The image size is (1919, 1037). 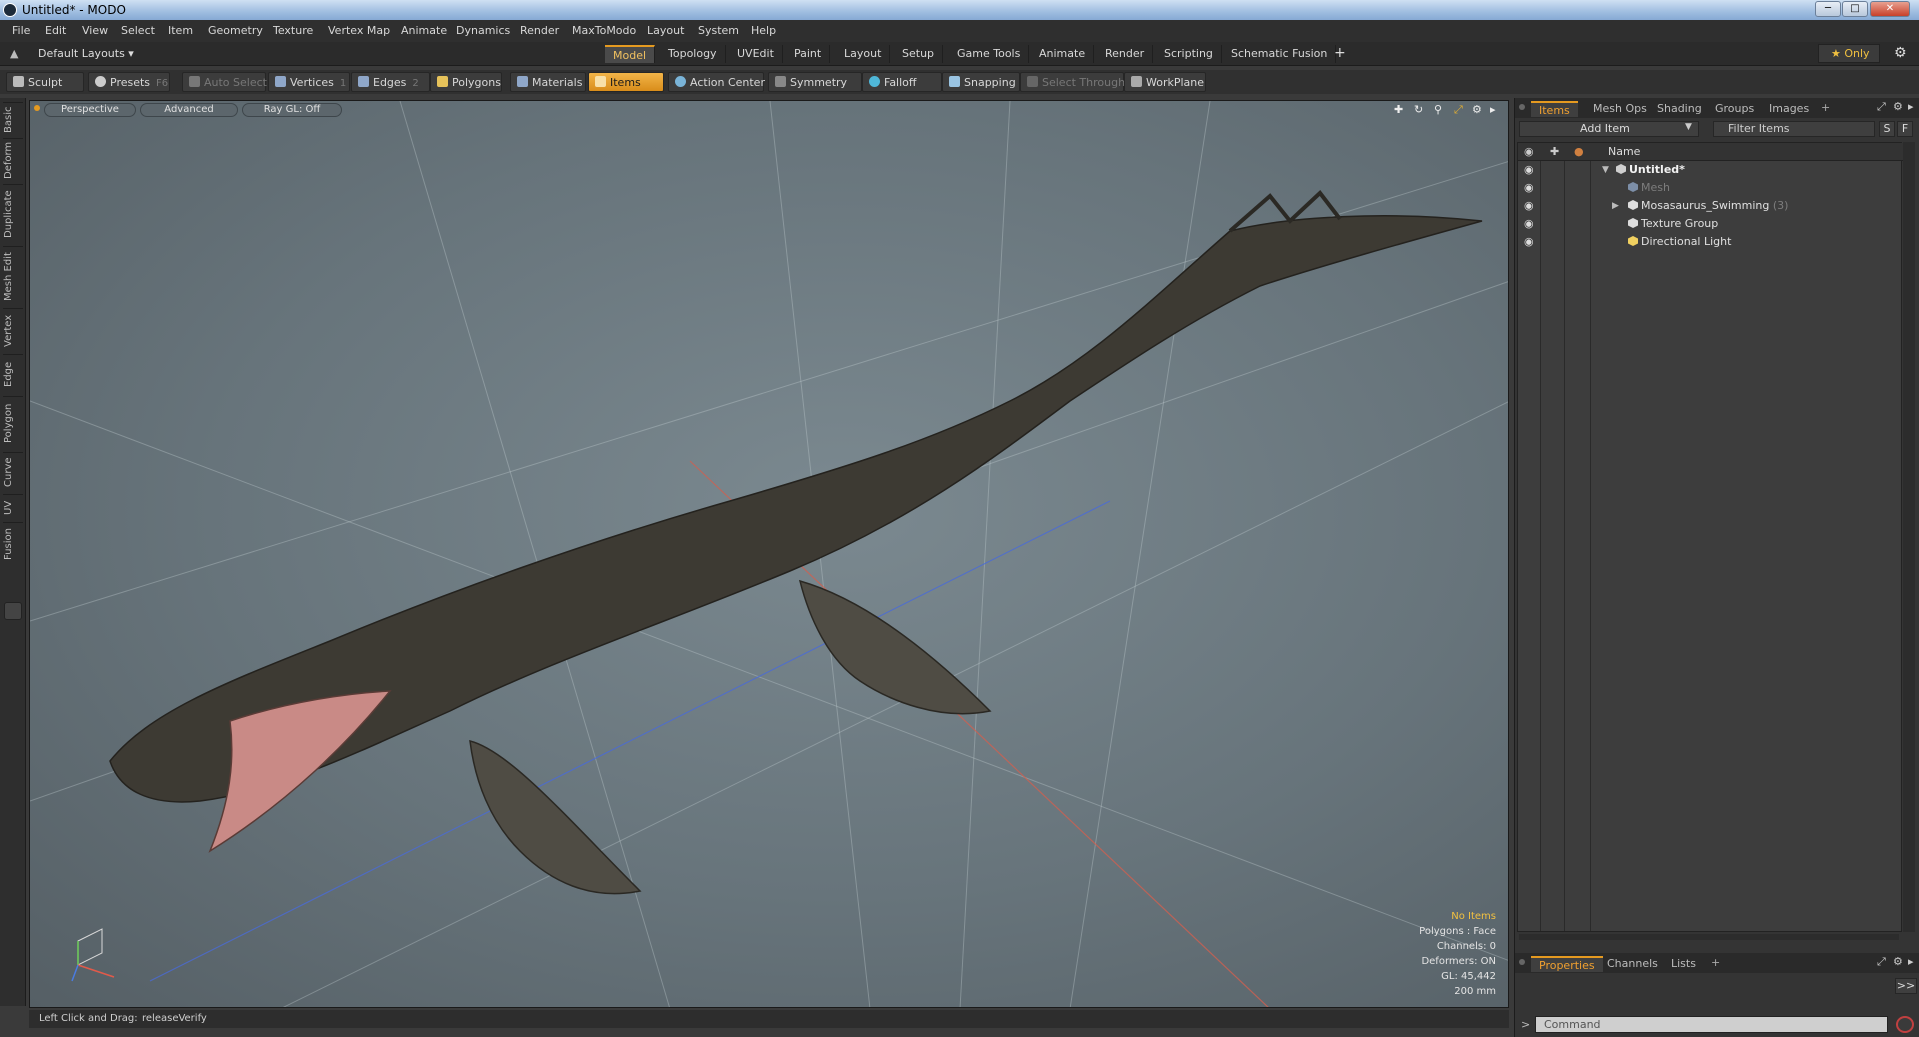 What do you see at coordinates (1710, 188) in the screenshot?
I see `tree-row-mesh: ◉ Mesh` at bounding box center [1710, 188].